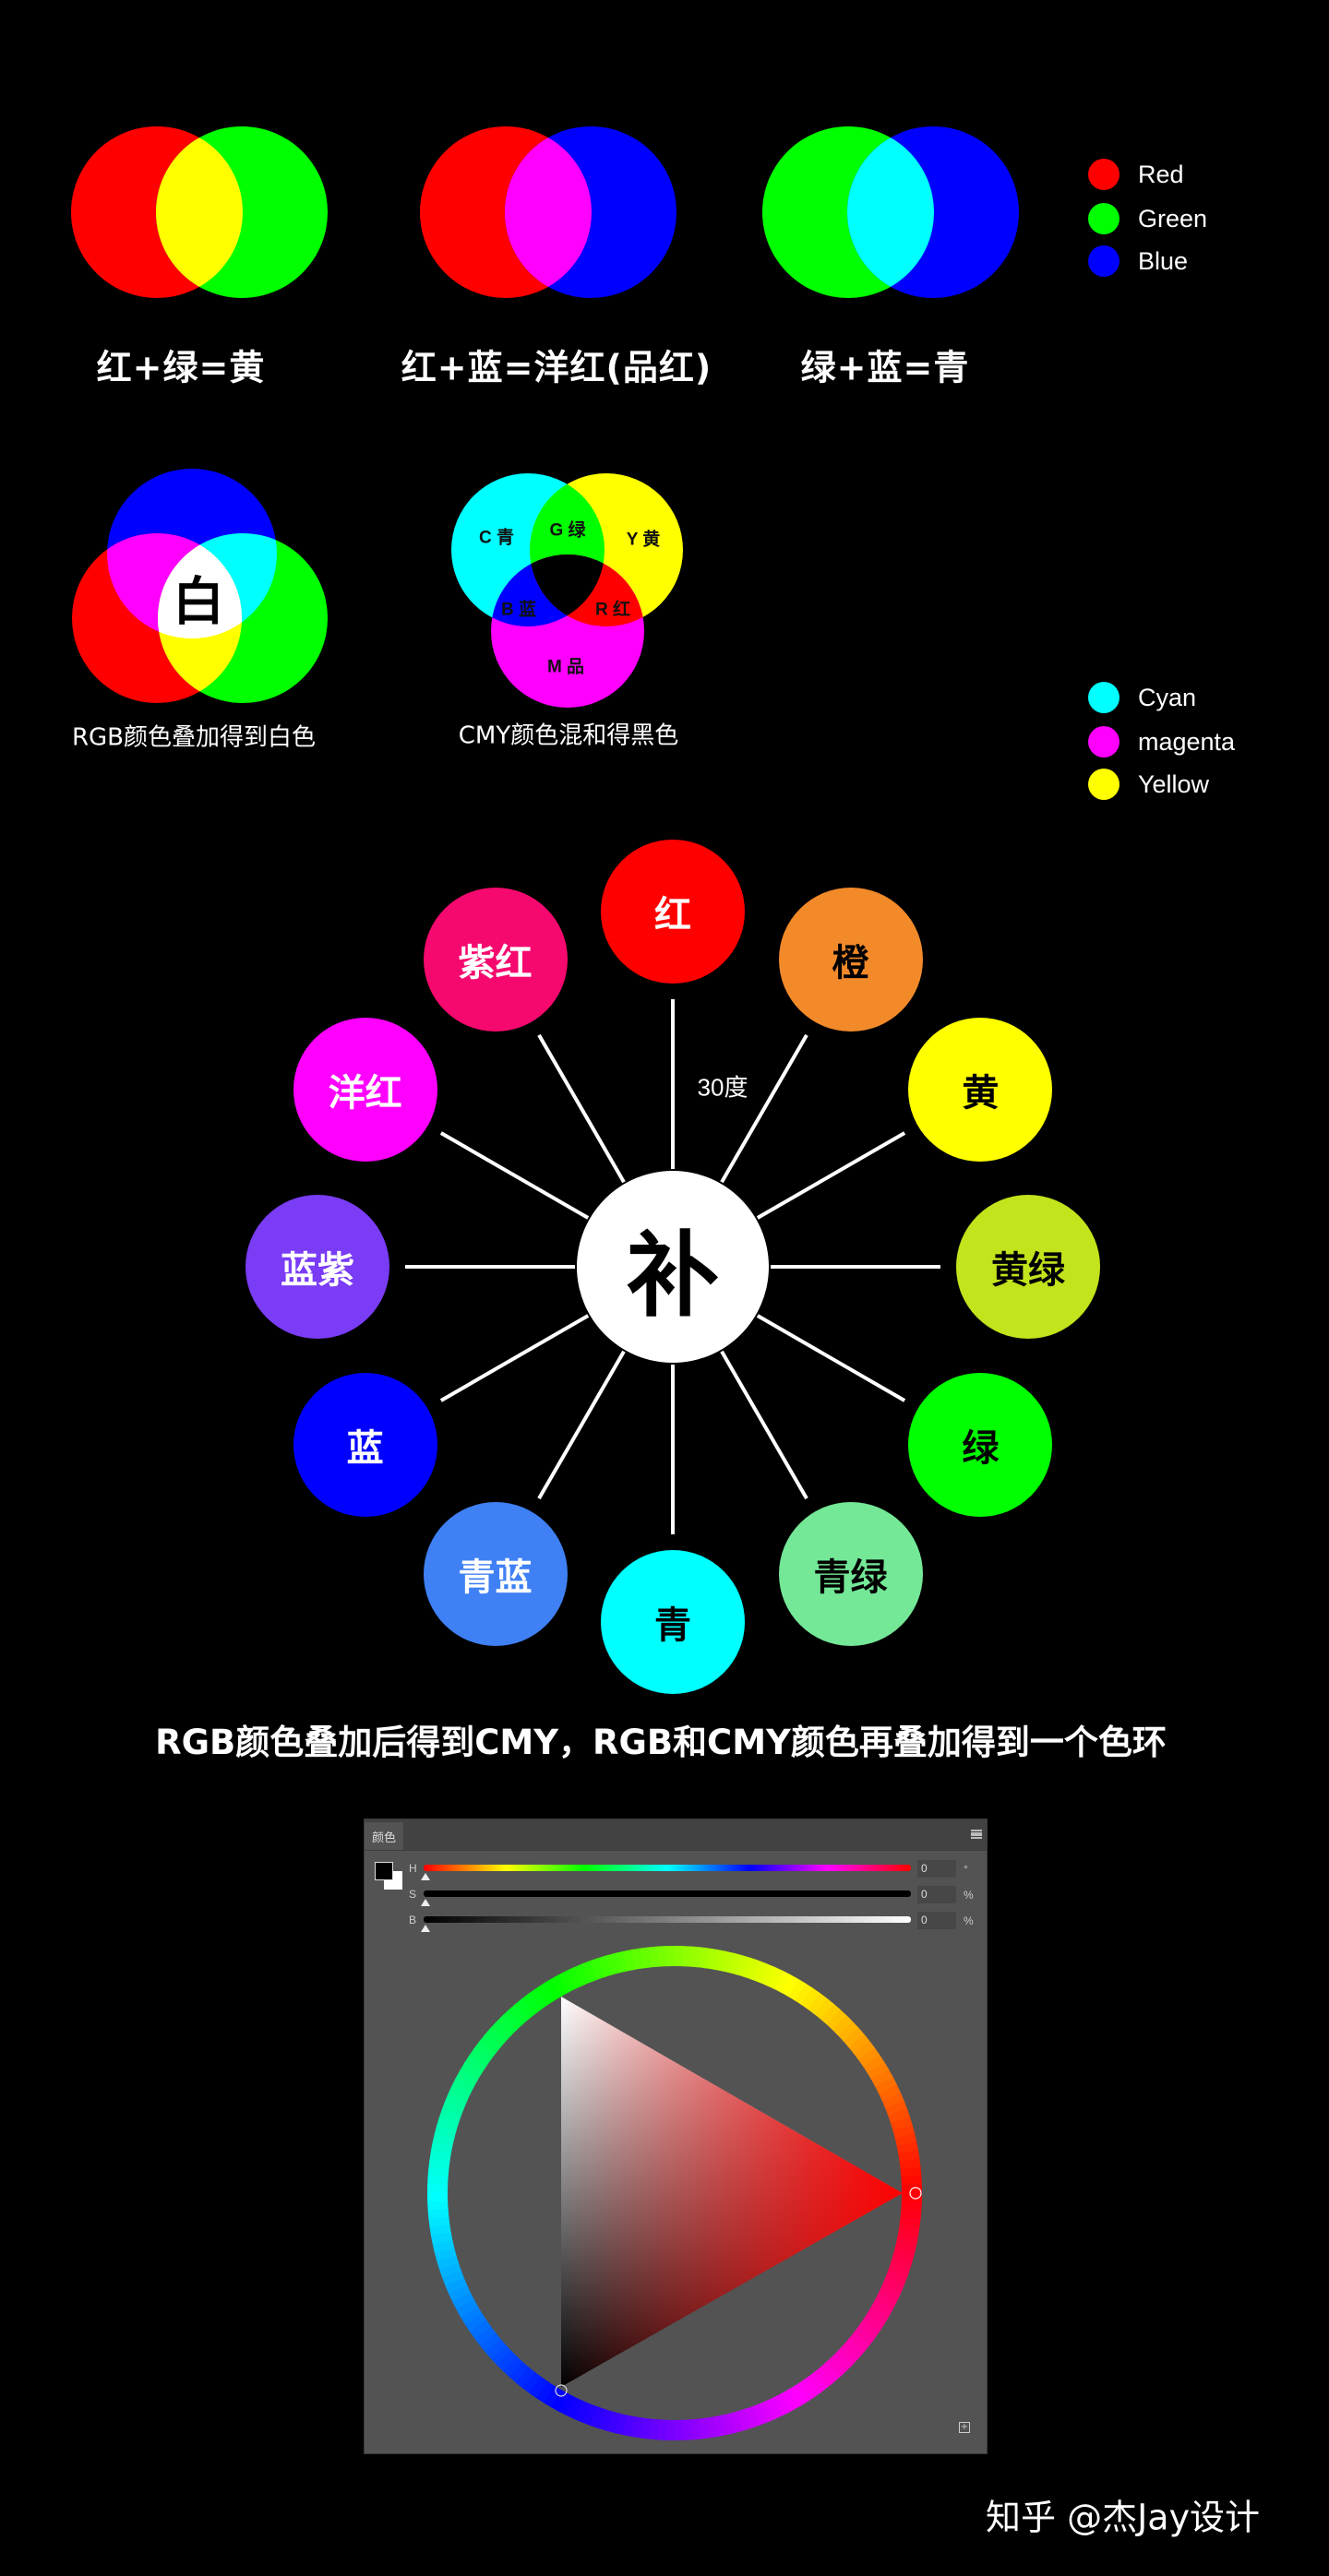 This screenshot has height=2576, width=1329. Describe the element at coordinates (673, 1275) in the screenshot. I see `hub-label: 补` at that location.